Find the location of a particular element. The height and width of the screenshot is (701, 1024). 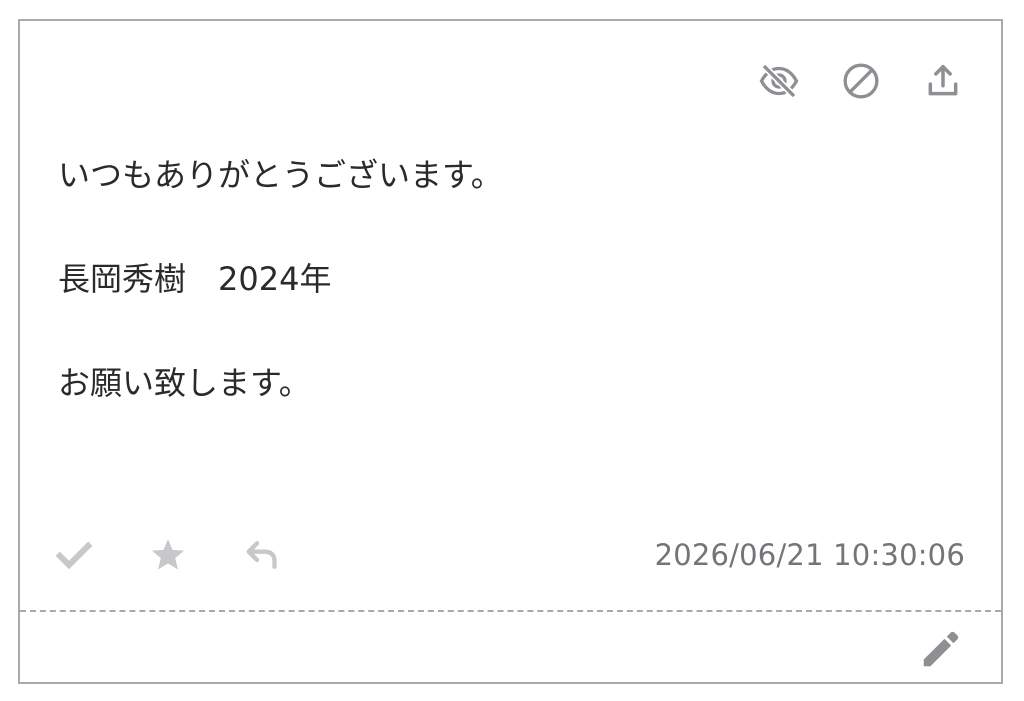

star-icon is located at coordinates (168, 554).